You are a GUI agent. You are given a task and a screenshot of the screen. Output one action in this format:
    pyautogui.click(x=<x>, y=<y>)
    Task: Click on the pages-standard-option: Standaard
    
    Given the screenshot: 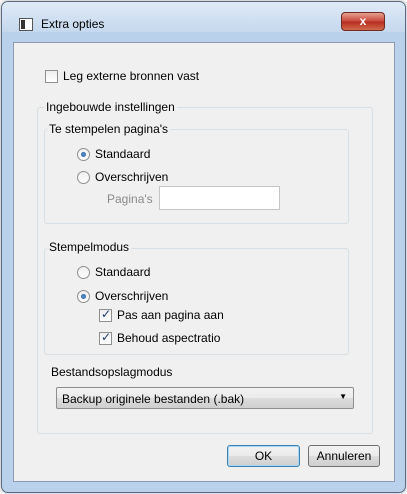 What is the action you would take?
    pyautogui.click(x=113, y=154)
    